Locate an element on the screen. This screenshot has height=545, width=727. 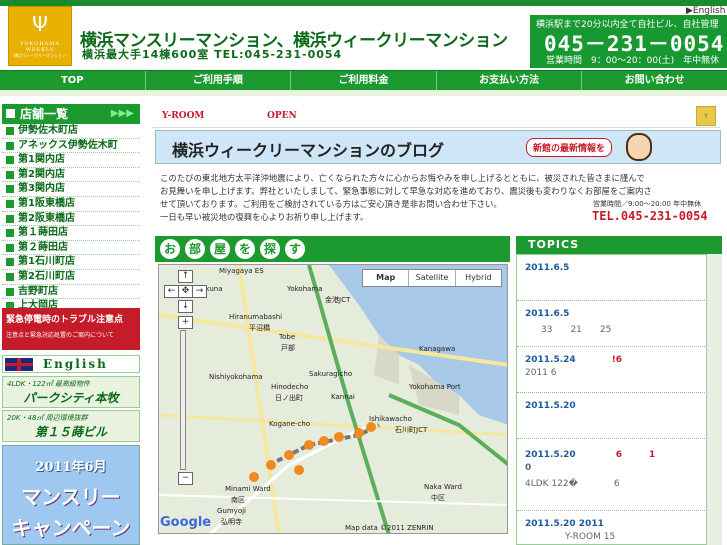
topic-date: 2011.5.20 6 1 is located at coordinates (623, 453).